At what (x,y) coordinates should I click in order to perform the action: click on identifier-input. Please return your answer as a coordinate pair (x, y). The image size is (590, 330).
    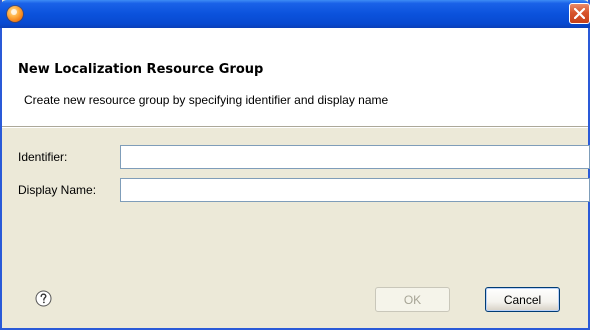
    Looking at the image, I should click on (355, 157).